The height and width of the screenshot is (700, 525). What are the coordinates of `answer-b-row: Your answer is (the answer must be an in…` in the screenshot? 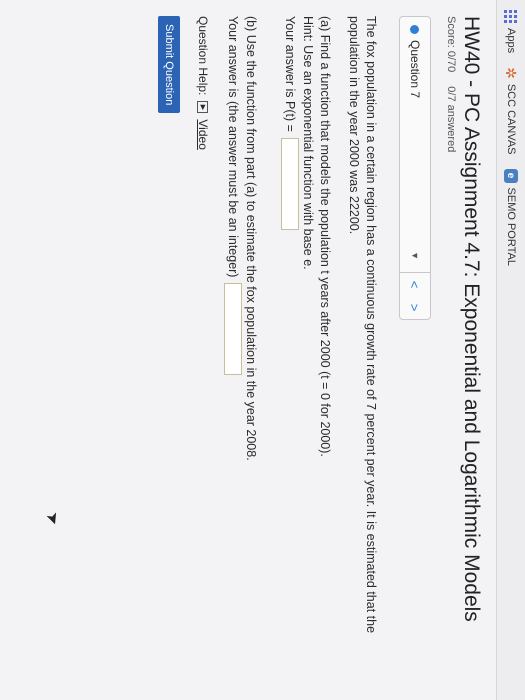 It's located at (233, 350).